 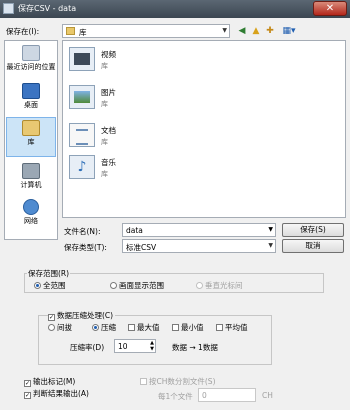 What do you see at coordinates (224, 285) in the screenshot?
I see `radio-label: 垂直光标间` at bounding box center [224, 285].